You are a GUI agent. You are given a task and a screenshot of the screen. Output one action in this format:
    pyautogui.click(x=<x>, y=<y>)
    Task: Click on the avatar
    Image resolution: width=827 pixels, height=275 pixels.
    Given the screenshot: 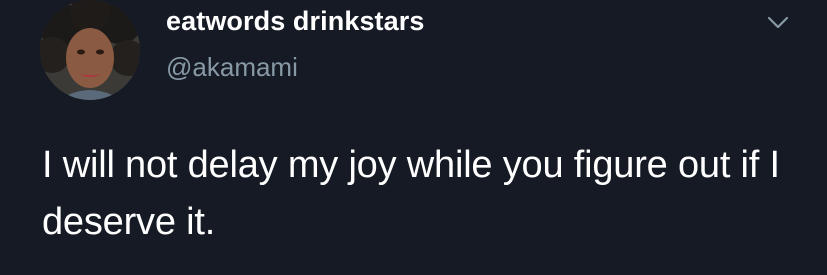 What is the action you would take?
    pyautogui.click(x=90, y=50)
    